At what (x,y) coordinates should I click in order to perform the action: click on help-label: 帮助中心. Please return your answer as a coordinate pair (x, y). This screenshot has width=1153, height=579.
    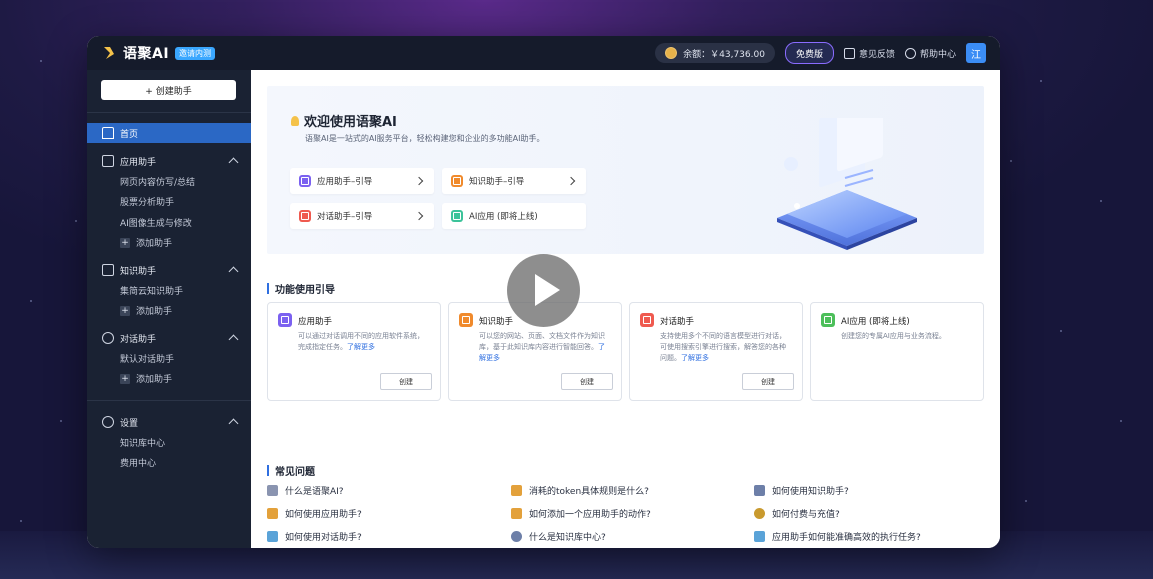
    Looking at the image, I should click on (937, 54).